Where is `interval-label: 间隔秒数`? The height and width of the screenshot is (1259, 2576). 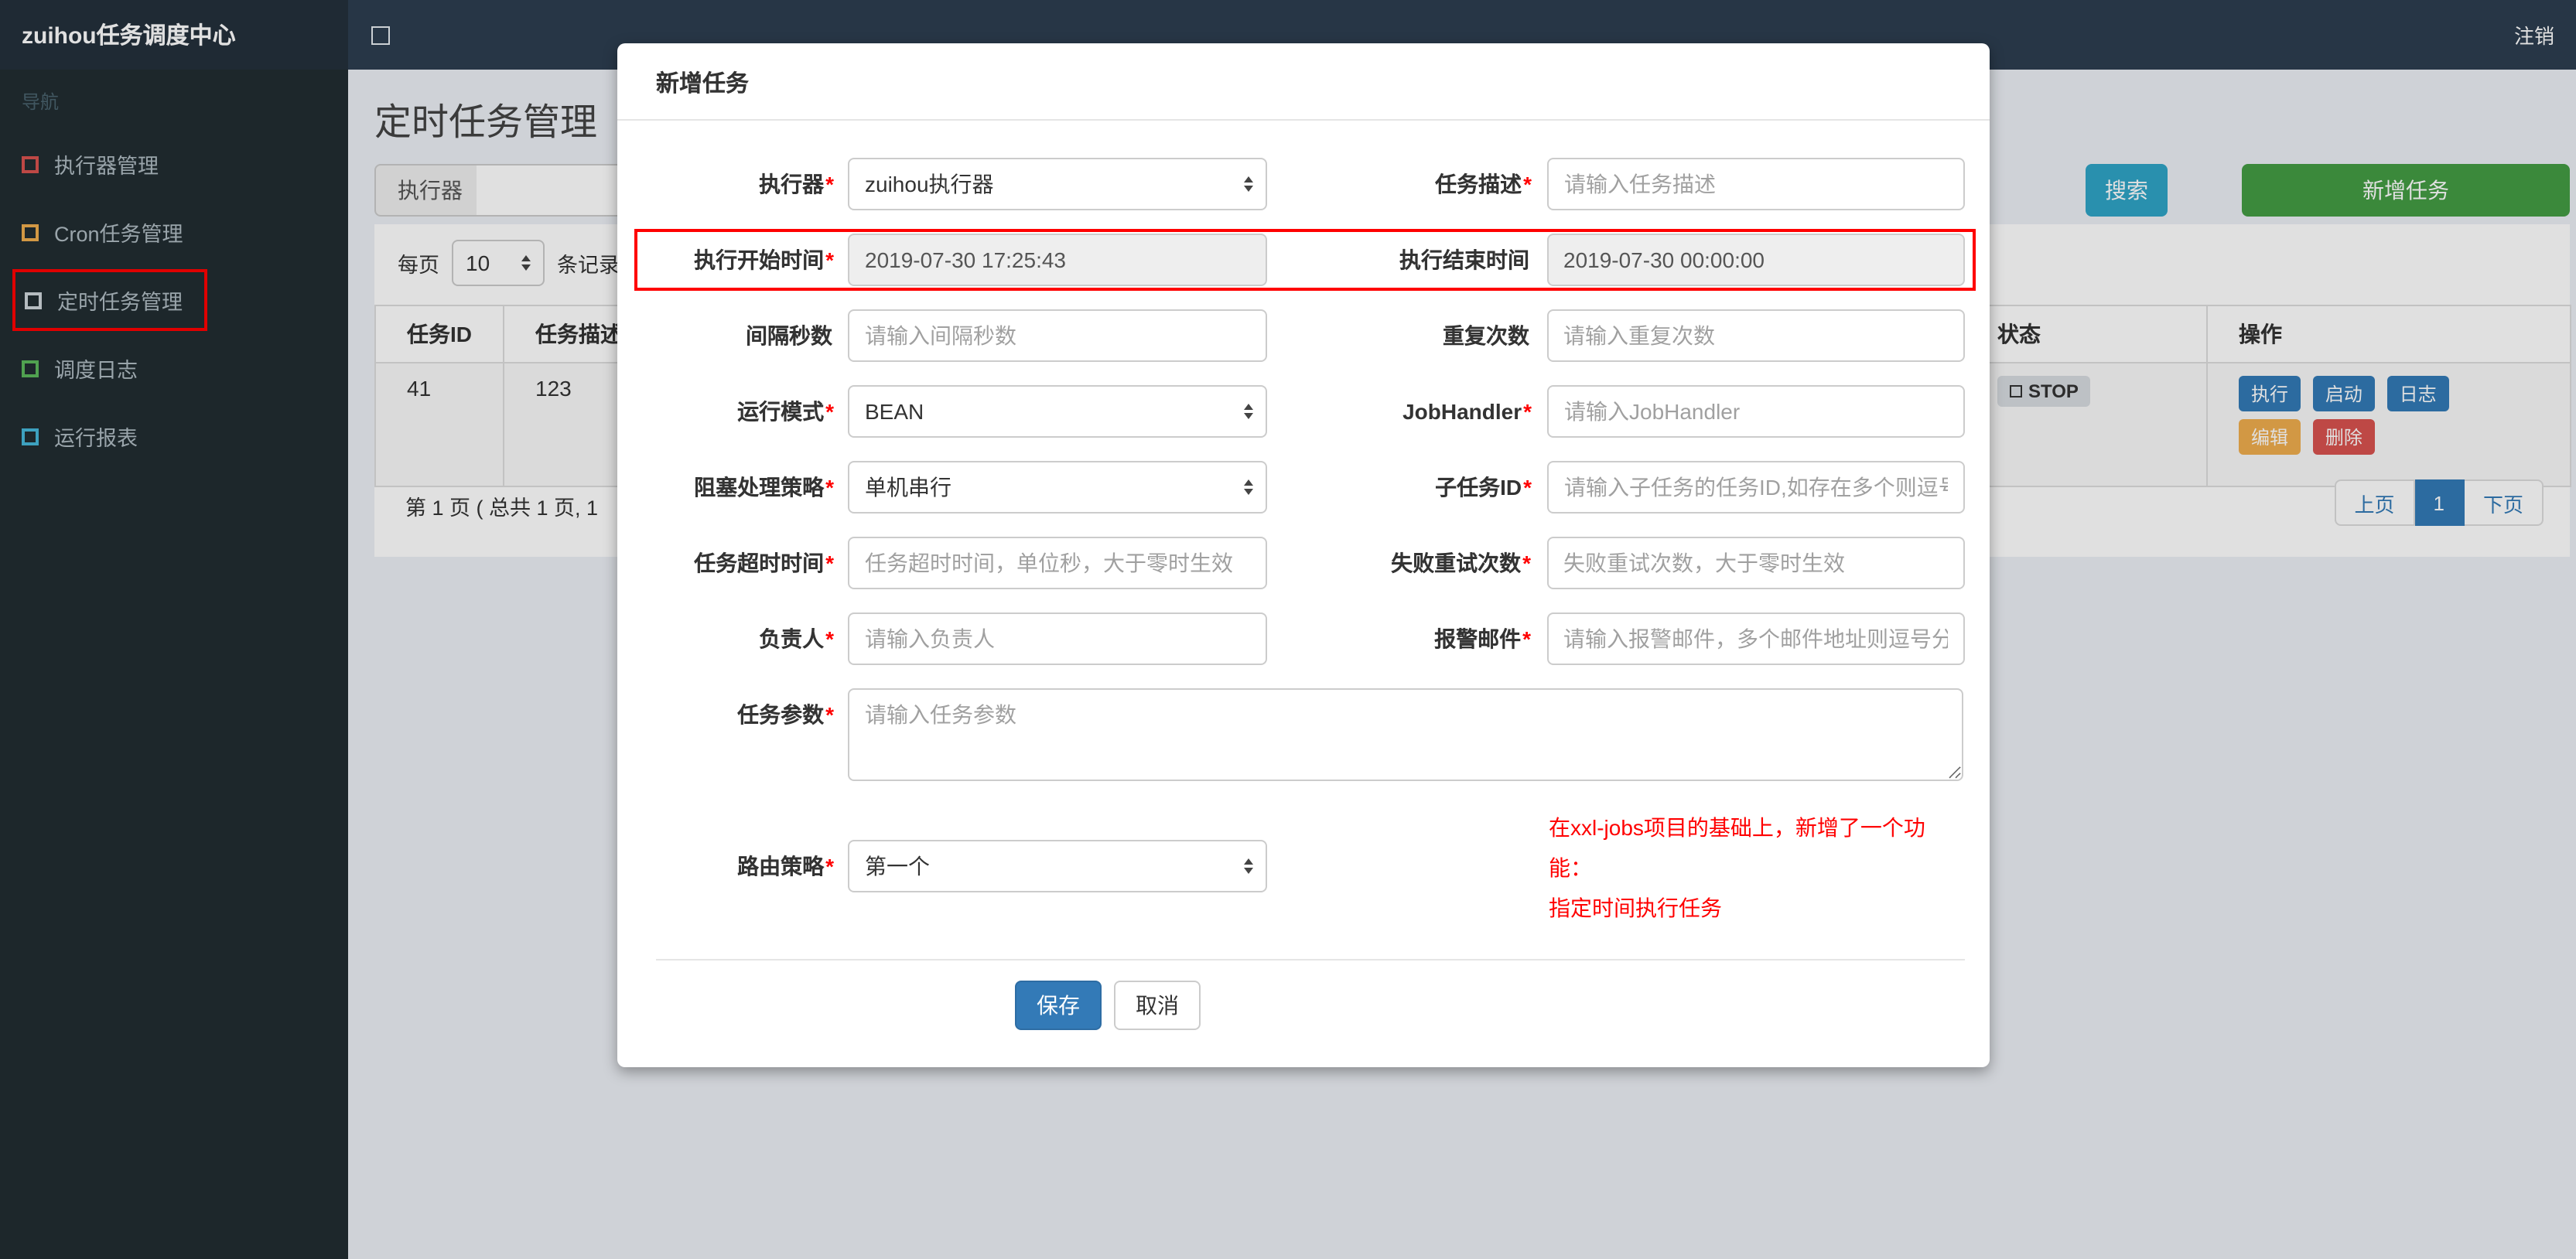
interval-label: 间隔秒数 is located at coordinates (789, 336).